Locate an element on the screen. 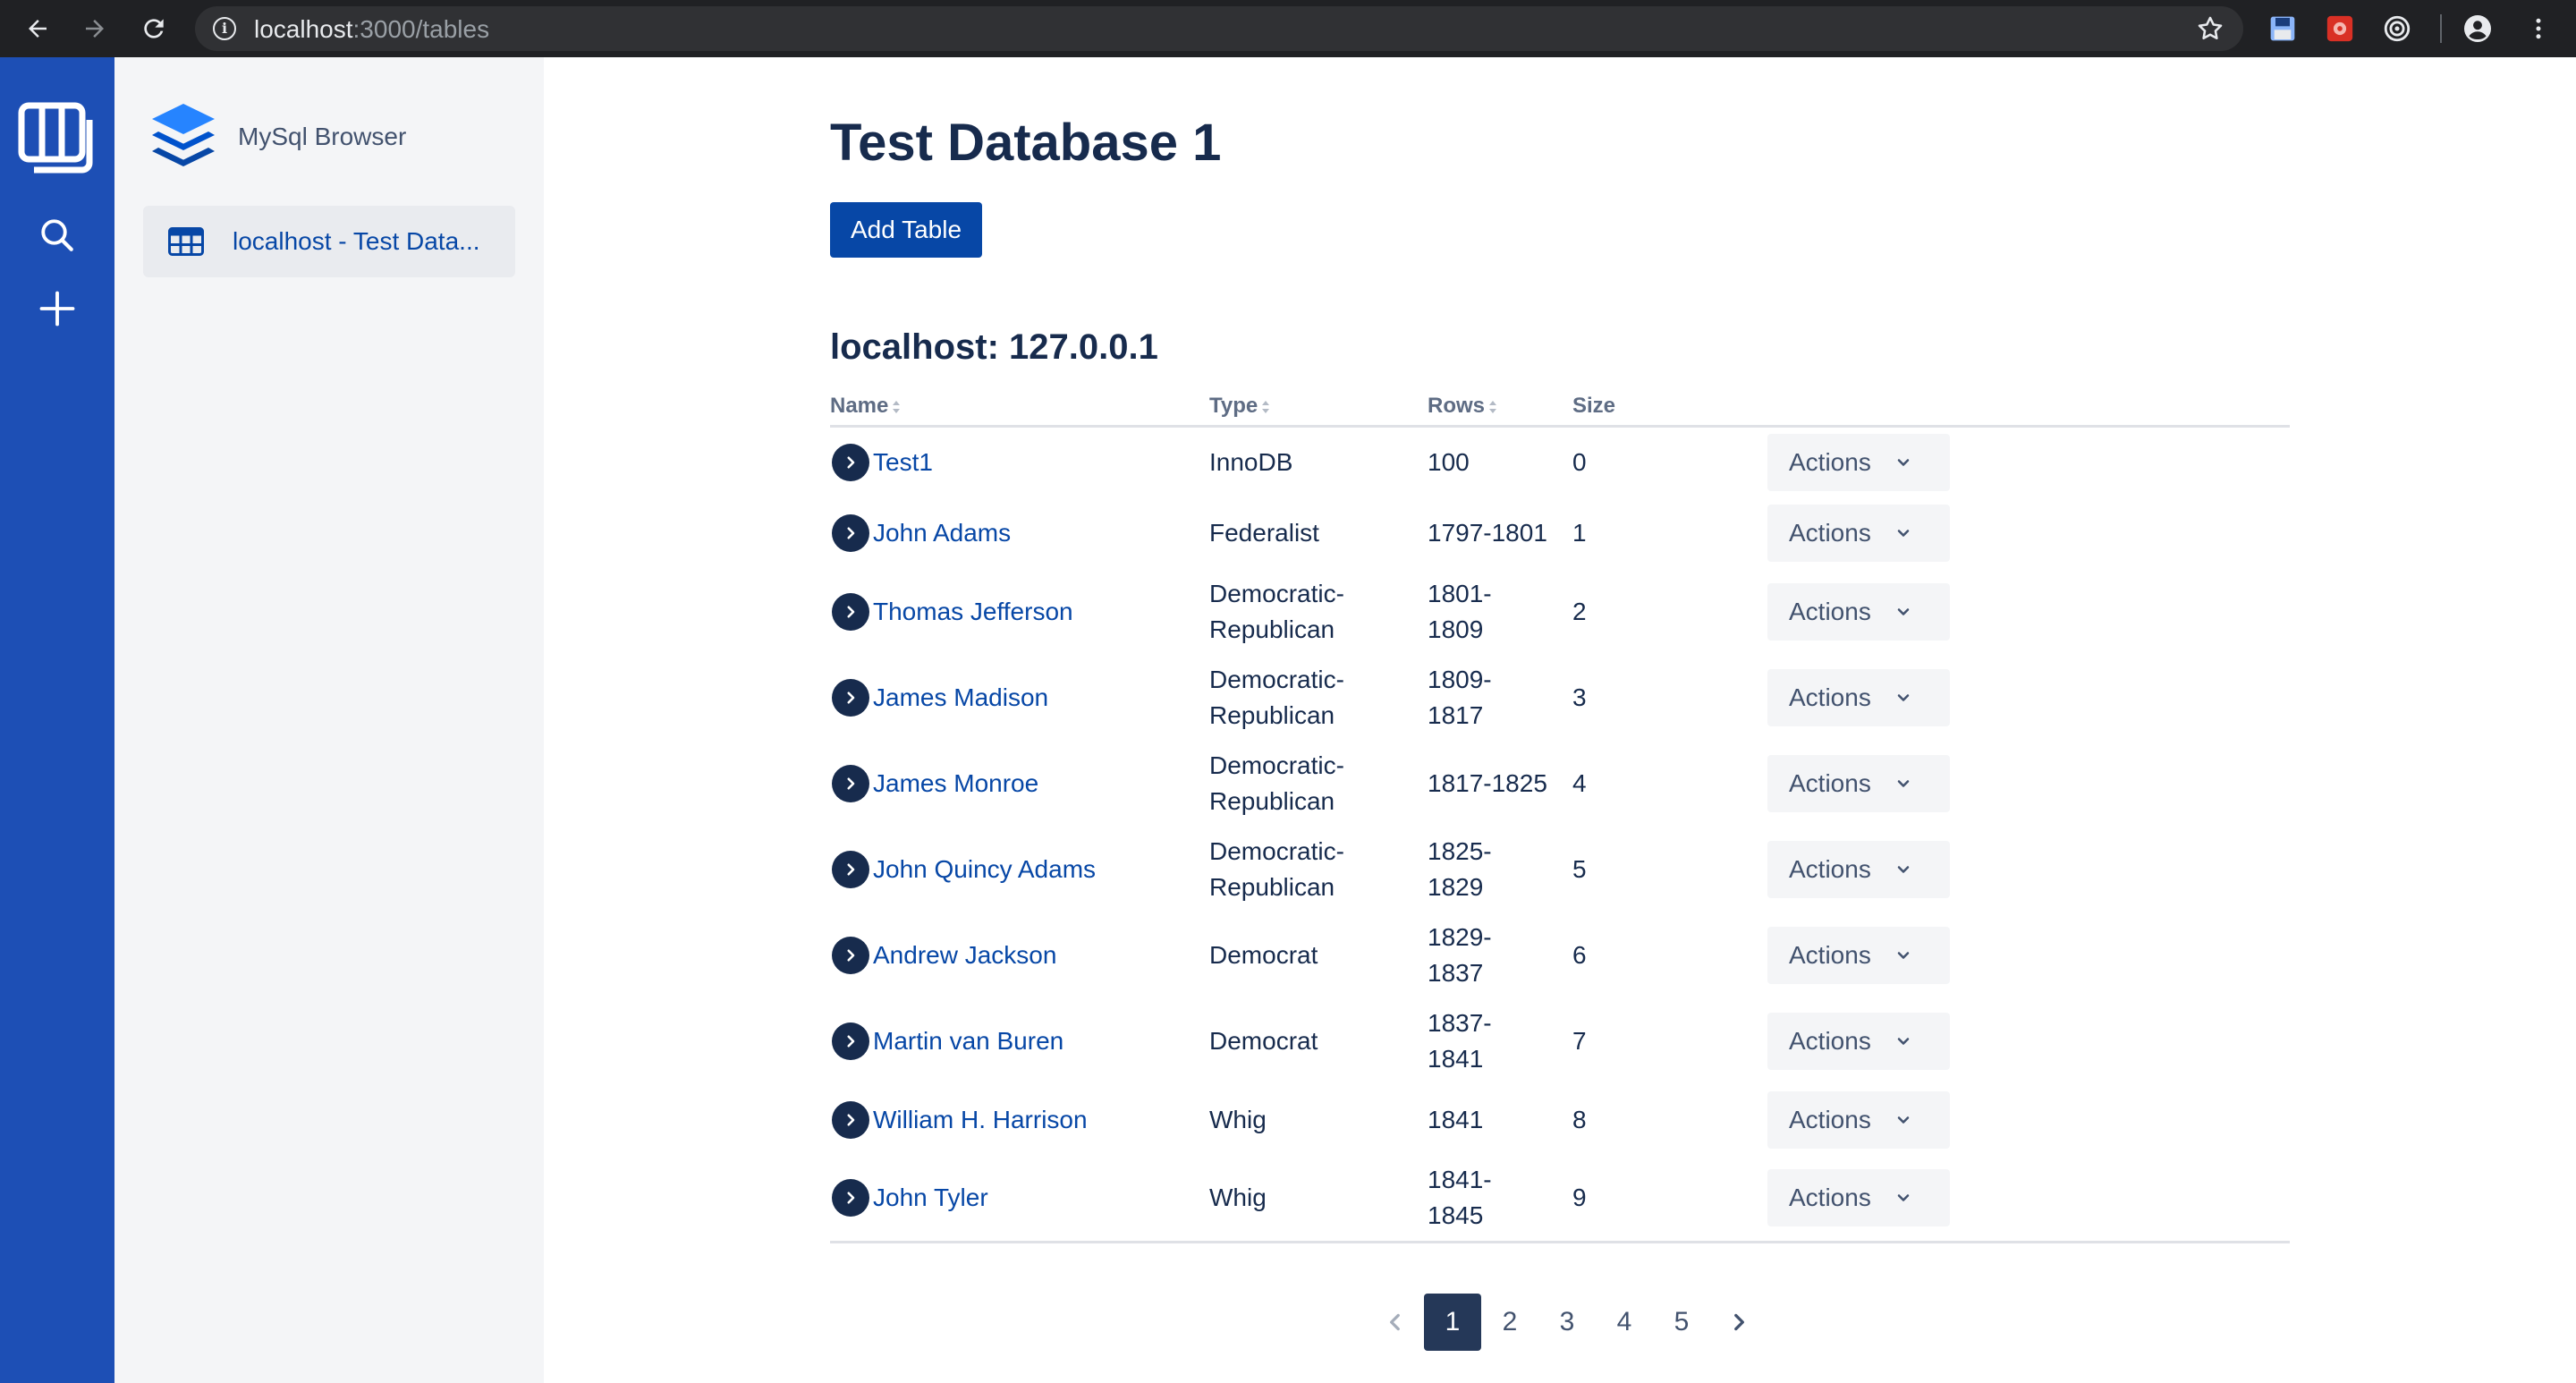 This screenshot has width=2576, height=1383. create-icon is located at coordinates (57, 309).